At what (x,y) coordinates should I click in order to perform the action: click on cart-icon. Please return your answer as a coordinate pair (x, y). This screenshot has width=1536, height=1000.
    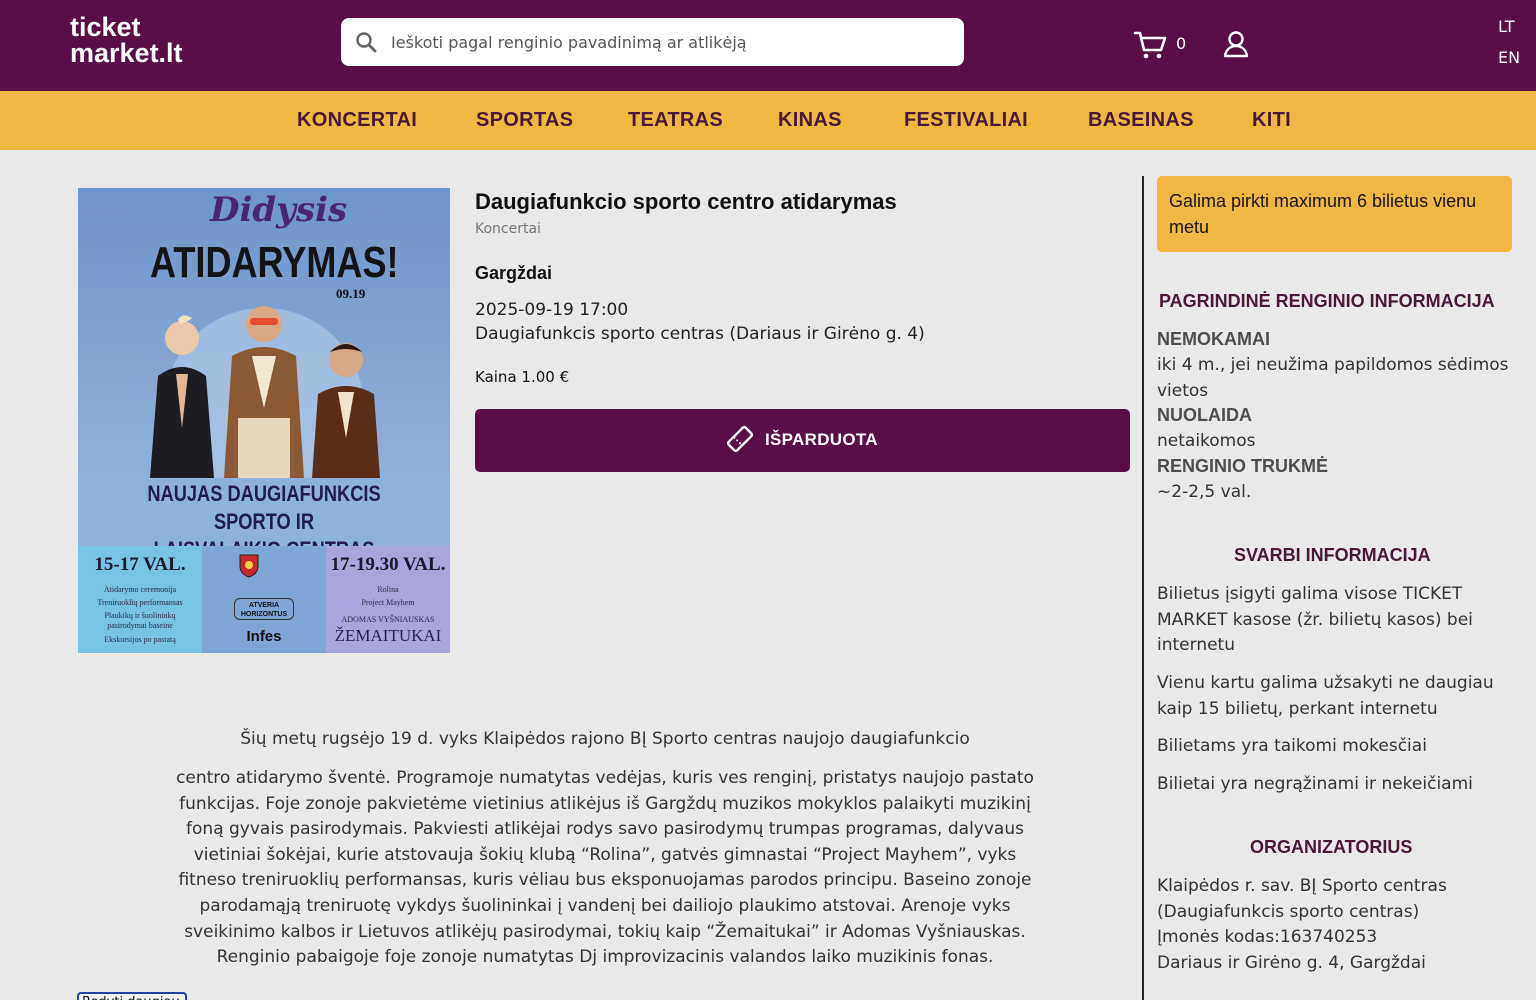
    Looking at the image, I should click on (1151, 45).